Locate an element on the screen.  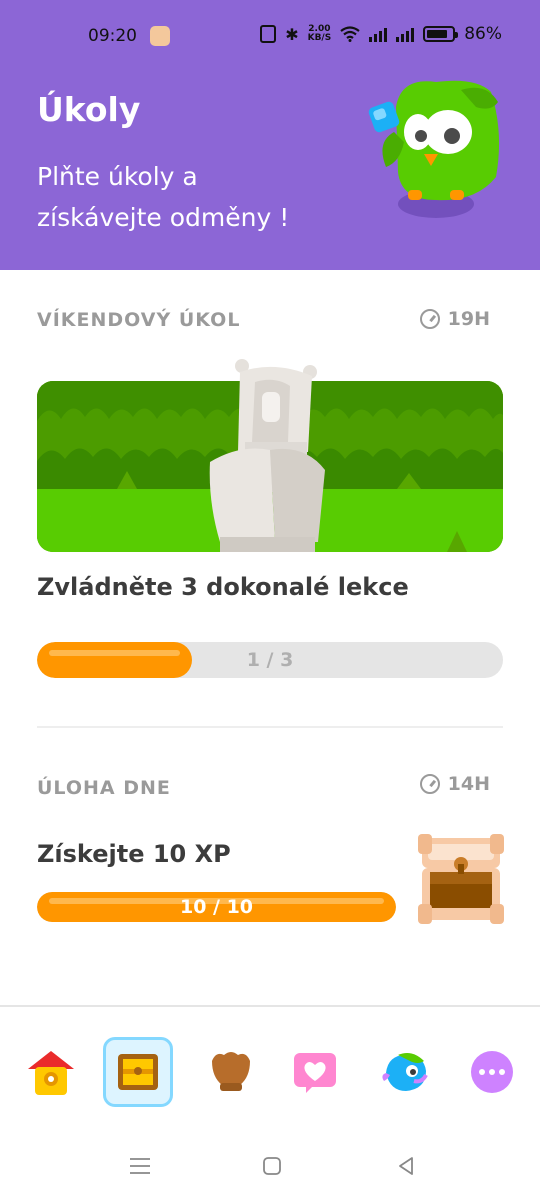
daily-quest-progress-text: 10 / 10 is located at coordinates (216, 907).